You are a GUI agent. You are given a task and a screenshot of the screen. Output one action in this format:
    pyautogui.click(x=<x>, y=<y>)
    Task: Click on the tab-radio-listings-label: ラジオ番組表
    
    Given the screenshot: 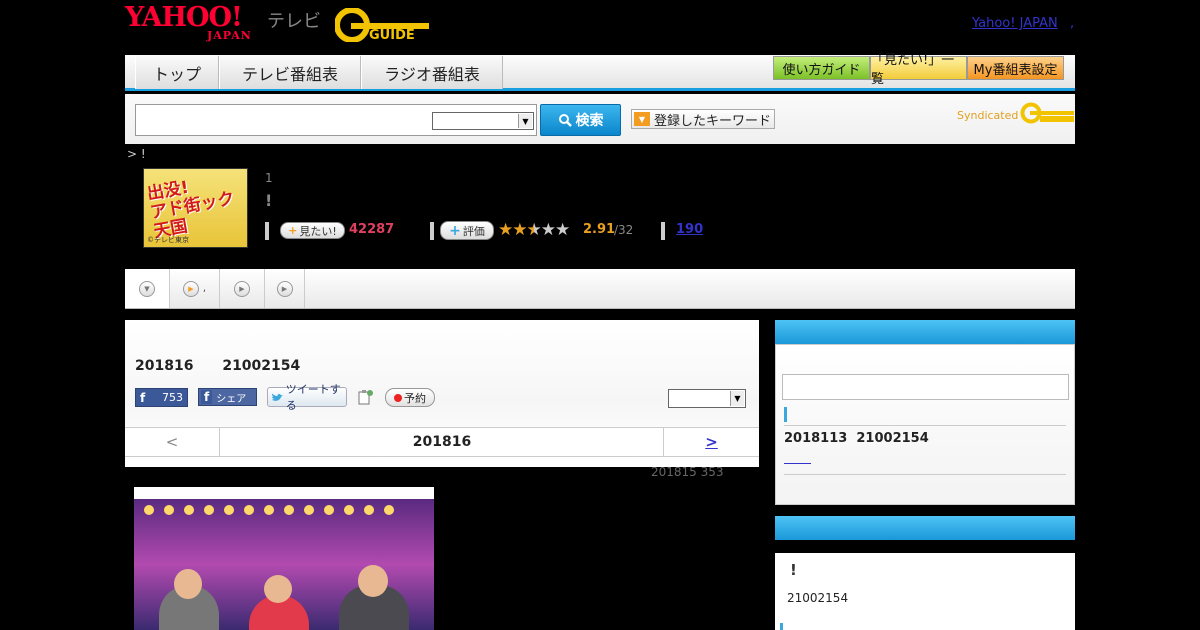 What is the action you would take?
    pyautogui.click(x=432, y=74)
    